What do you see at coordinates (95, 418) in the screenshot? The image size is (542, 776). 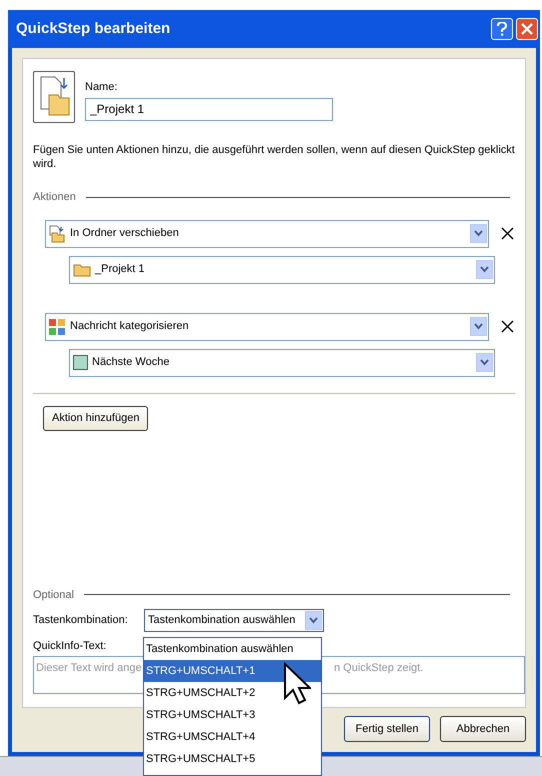 I see `add-action-button: Aktion hinzufügen` at bounding box center [95, 418].